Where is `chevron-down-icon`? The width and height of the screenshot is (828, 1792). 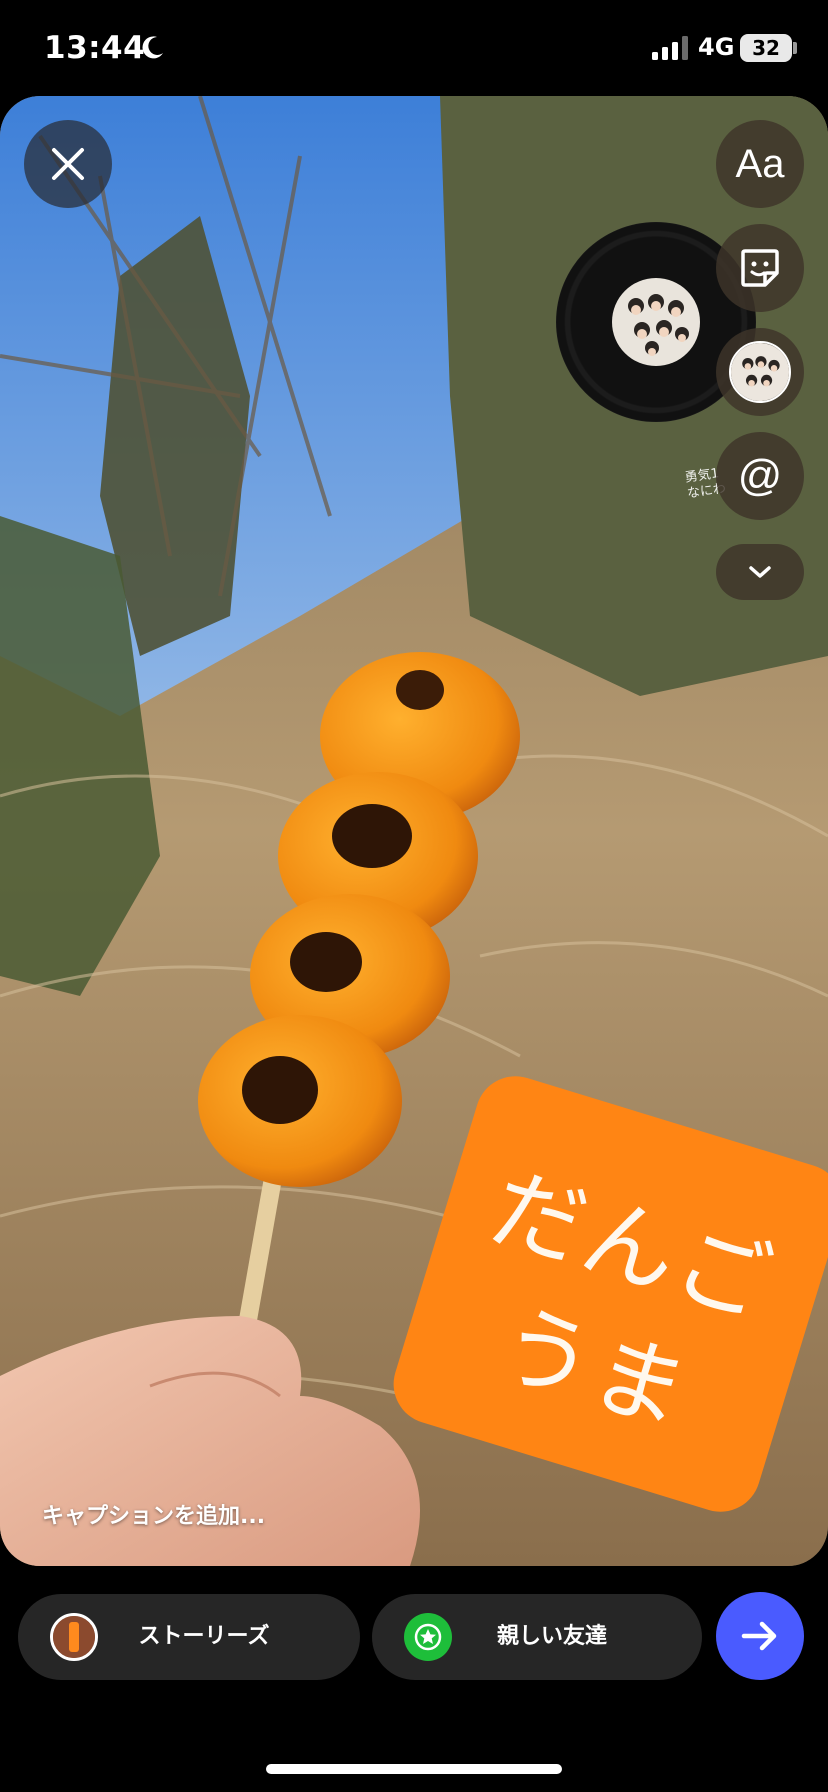
chevron-down-icon is located at coordinates (760, 572).